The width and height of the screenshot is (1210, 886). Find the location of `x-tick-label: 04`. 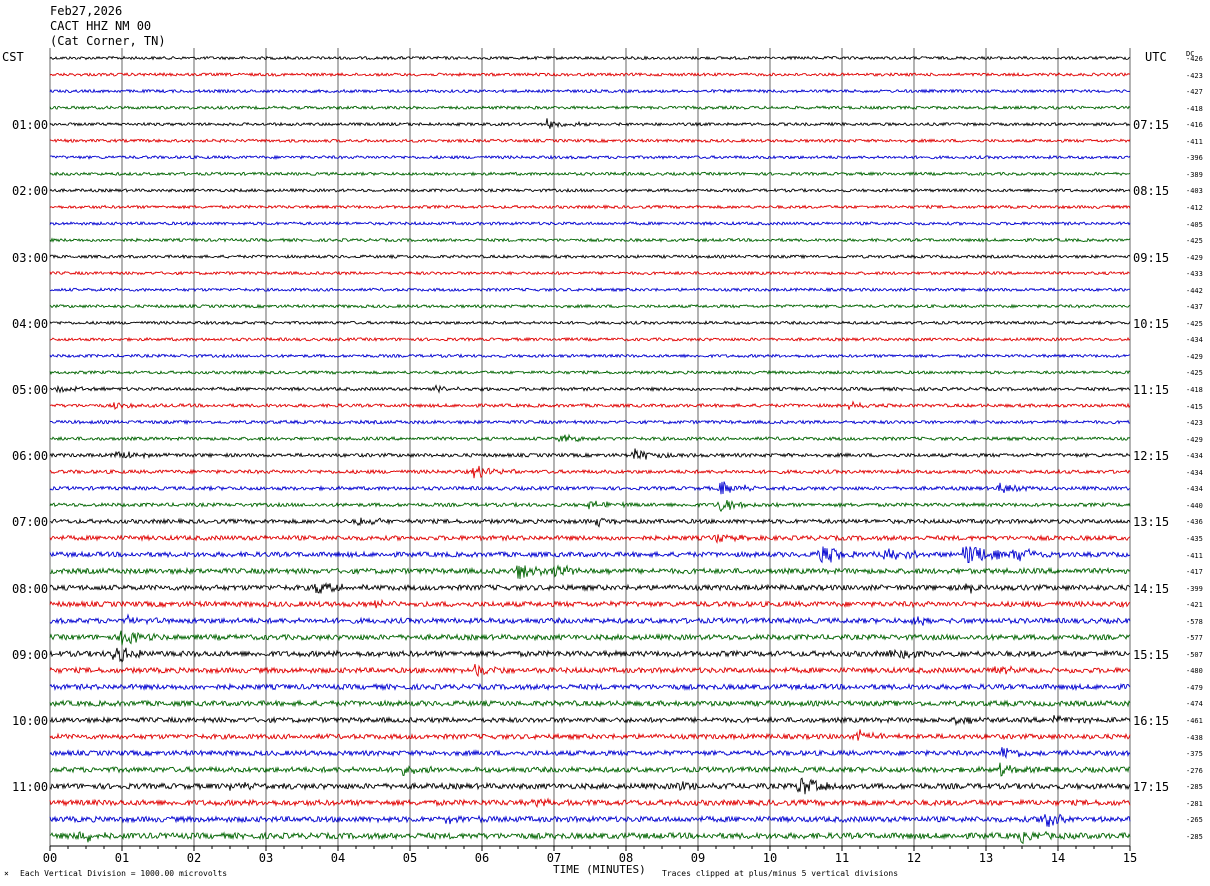

x-tick-label: 04 is located at coordinates (338, 858).